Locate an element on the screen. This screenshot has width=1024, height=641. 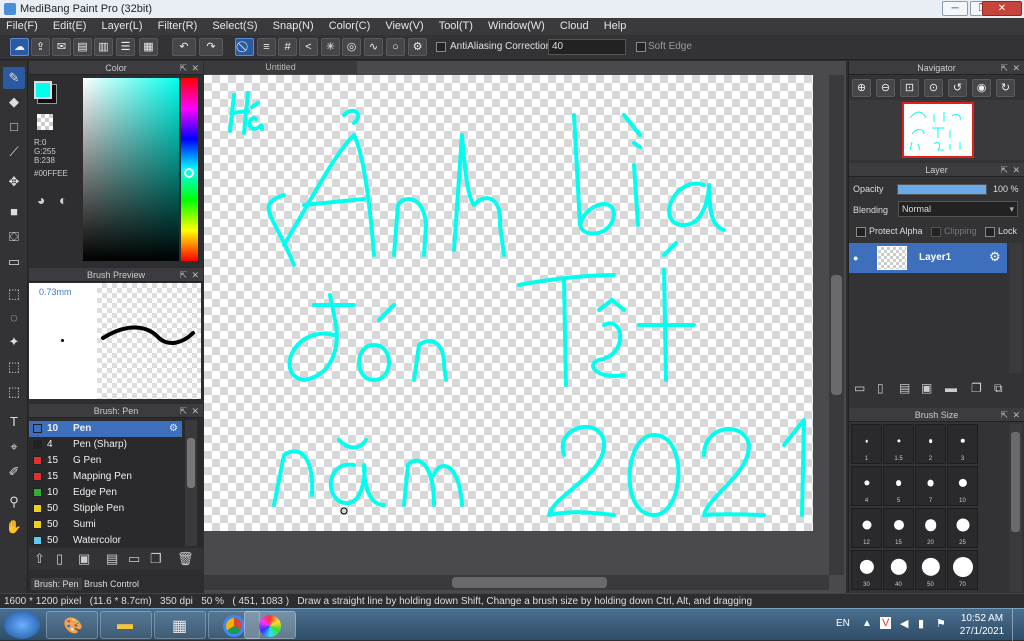
protect-alpha-checkbox is located at coordinates (861, 232).